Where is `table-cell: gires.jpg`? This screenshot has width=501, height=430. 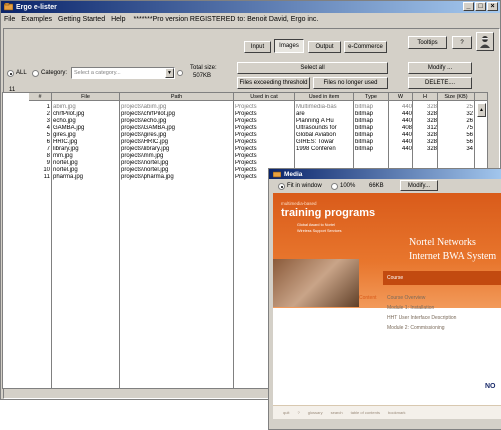 table-cell: gires.jpg is located at coordinates (86, 135).